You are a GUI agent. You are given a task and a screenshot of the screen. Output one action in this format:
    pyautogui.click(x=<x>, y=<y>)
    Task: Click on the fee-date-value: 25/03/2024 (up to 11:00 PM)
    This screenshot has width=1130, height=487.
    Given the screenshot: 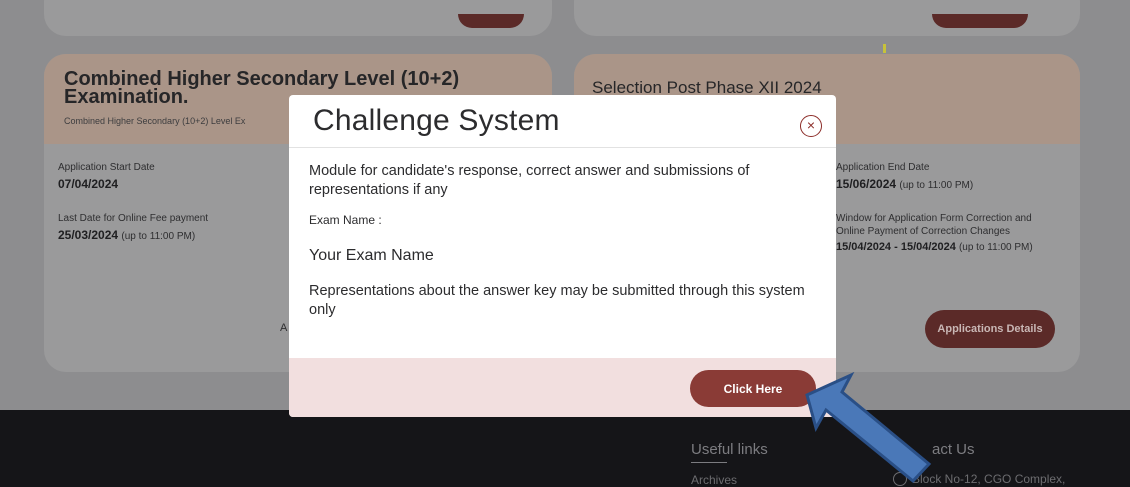 What is the action you would take?
    pyautogui.click(x=127, y=235)
    